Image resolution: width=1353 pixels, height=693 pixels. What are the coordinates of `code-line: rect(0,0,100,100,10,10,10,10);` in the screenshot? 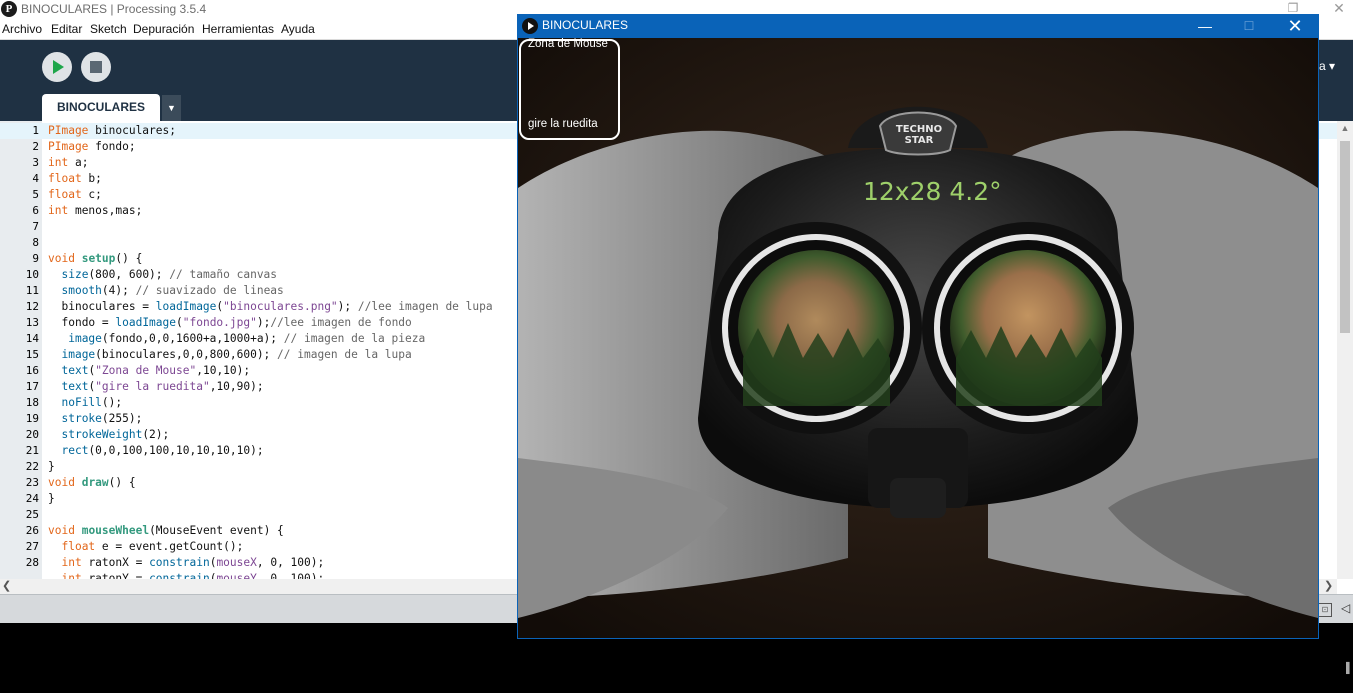 It's located at (162, 450).